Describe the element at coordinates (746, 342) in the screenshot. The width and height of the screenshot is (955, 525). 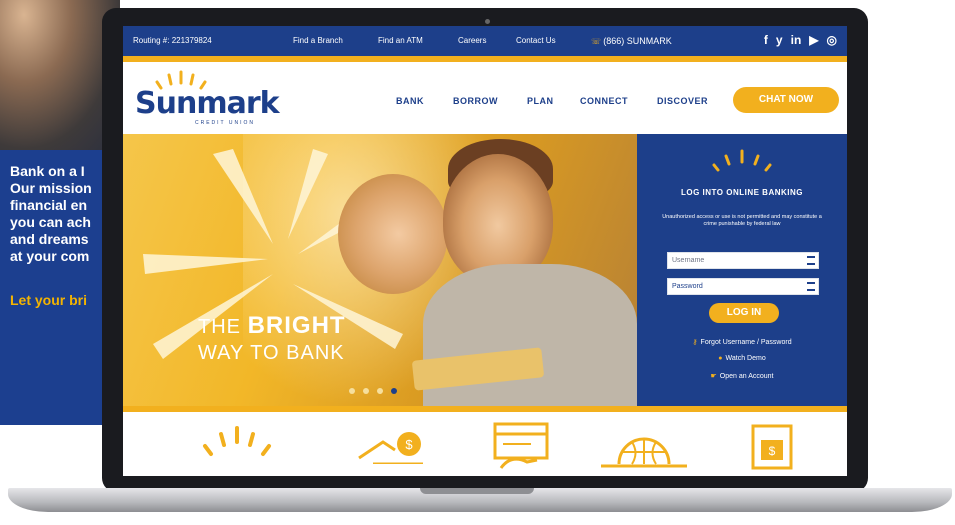
I see `forgot-label: Forgot Username / Password` at that location.